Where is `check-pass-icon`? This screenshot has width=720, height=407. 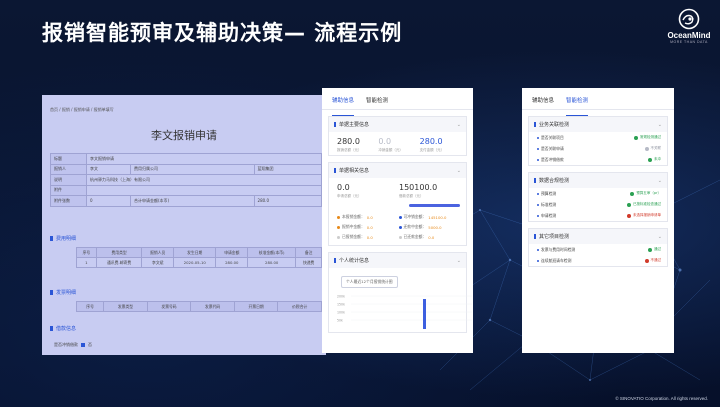 check-pass-icon is located at coordinates (632, 193).